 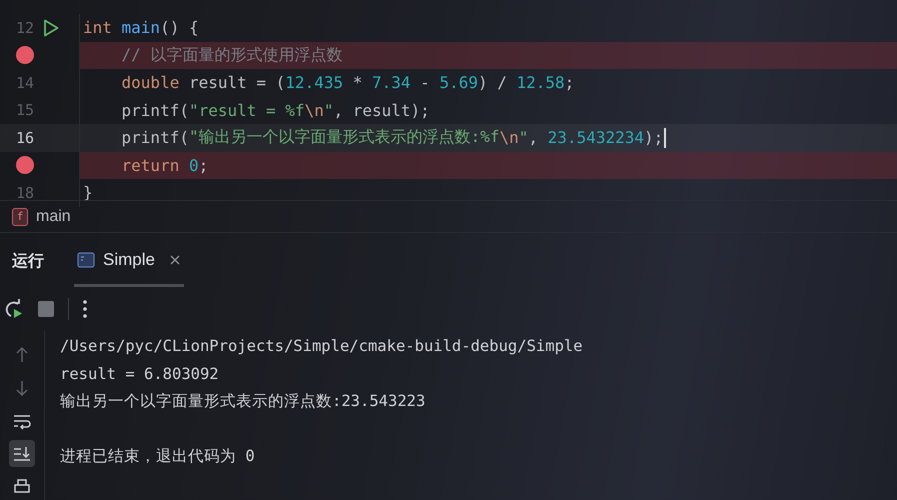 What do you see at coordinates (86, 260) in the screenshot?
I see `console-icon` at bounding box center [86, 260].